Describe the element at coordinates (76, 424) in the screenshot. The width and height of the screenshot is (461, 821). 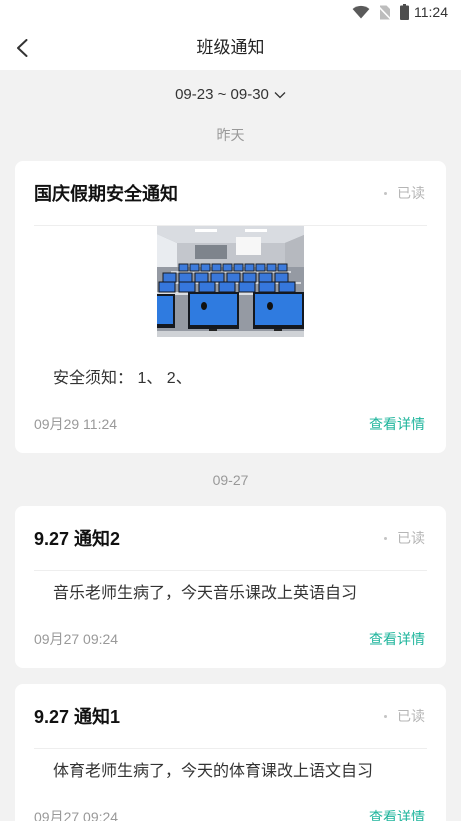
I see `notice-time: 09月29 11:24` at that location.